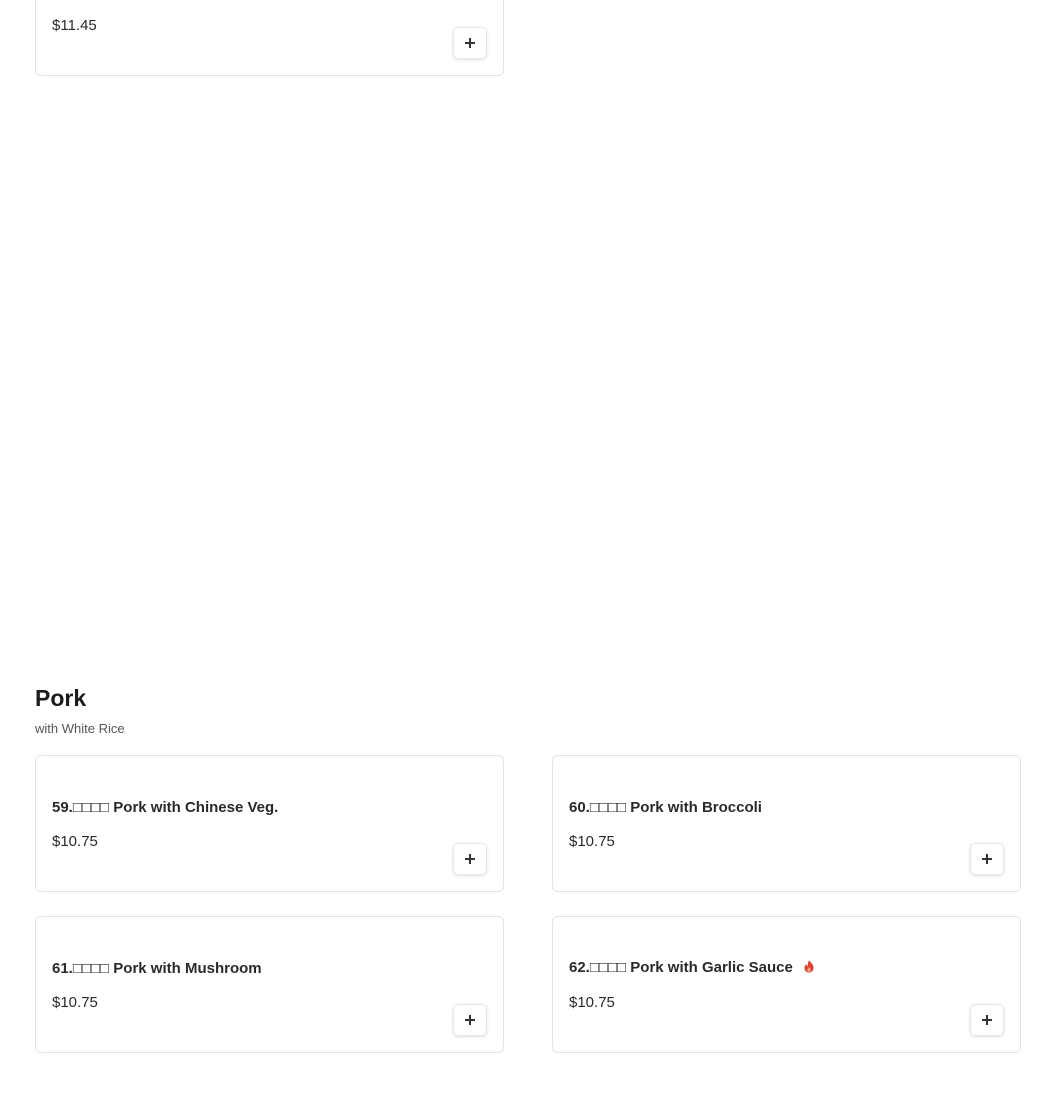 This screenshot has width=1050, height=1106. What do you see at coordinates (269, 984) in the screenshot?
I see `menu-item-card: 61.□□□□ Pork with Mushroom $10.75` at bounding box center [269, 984].